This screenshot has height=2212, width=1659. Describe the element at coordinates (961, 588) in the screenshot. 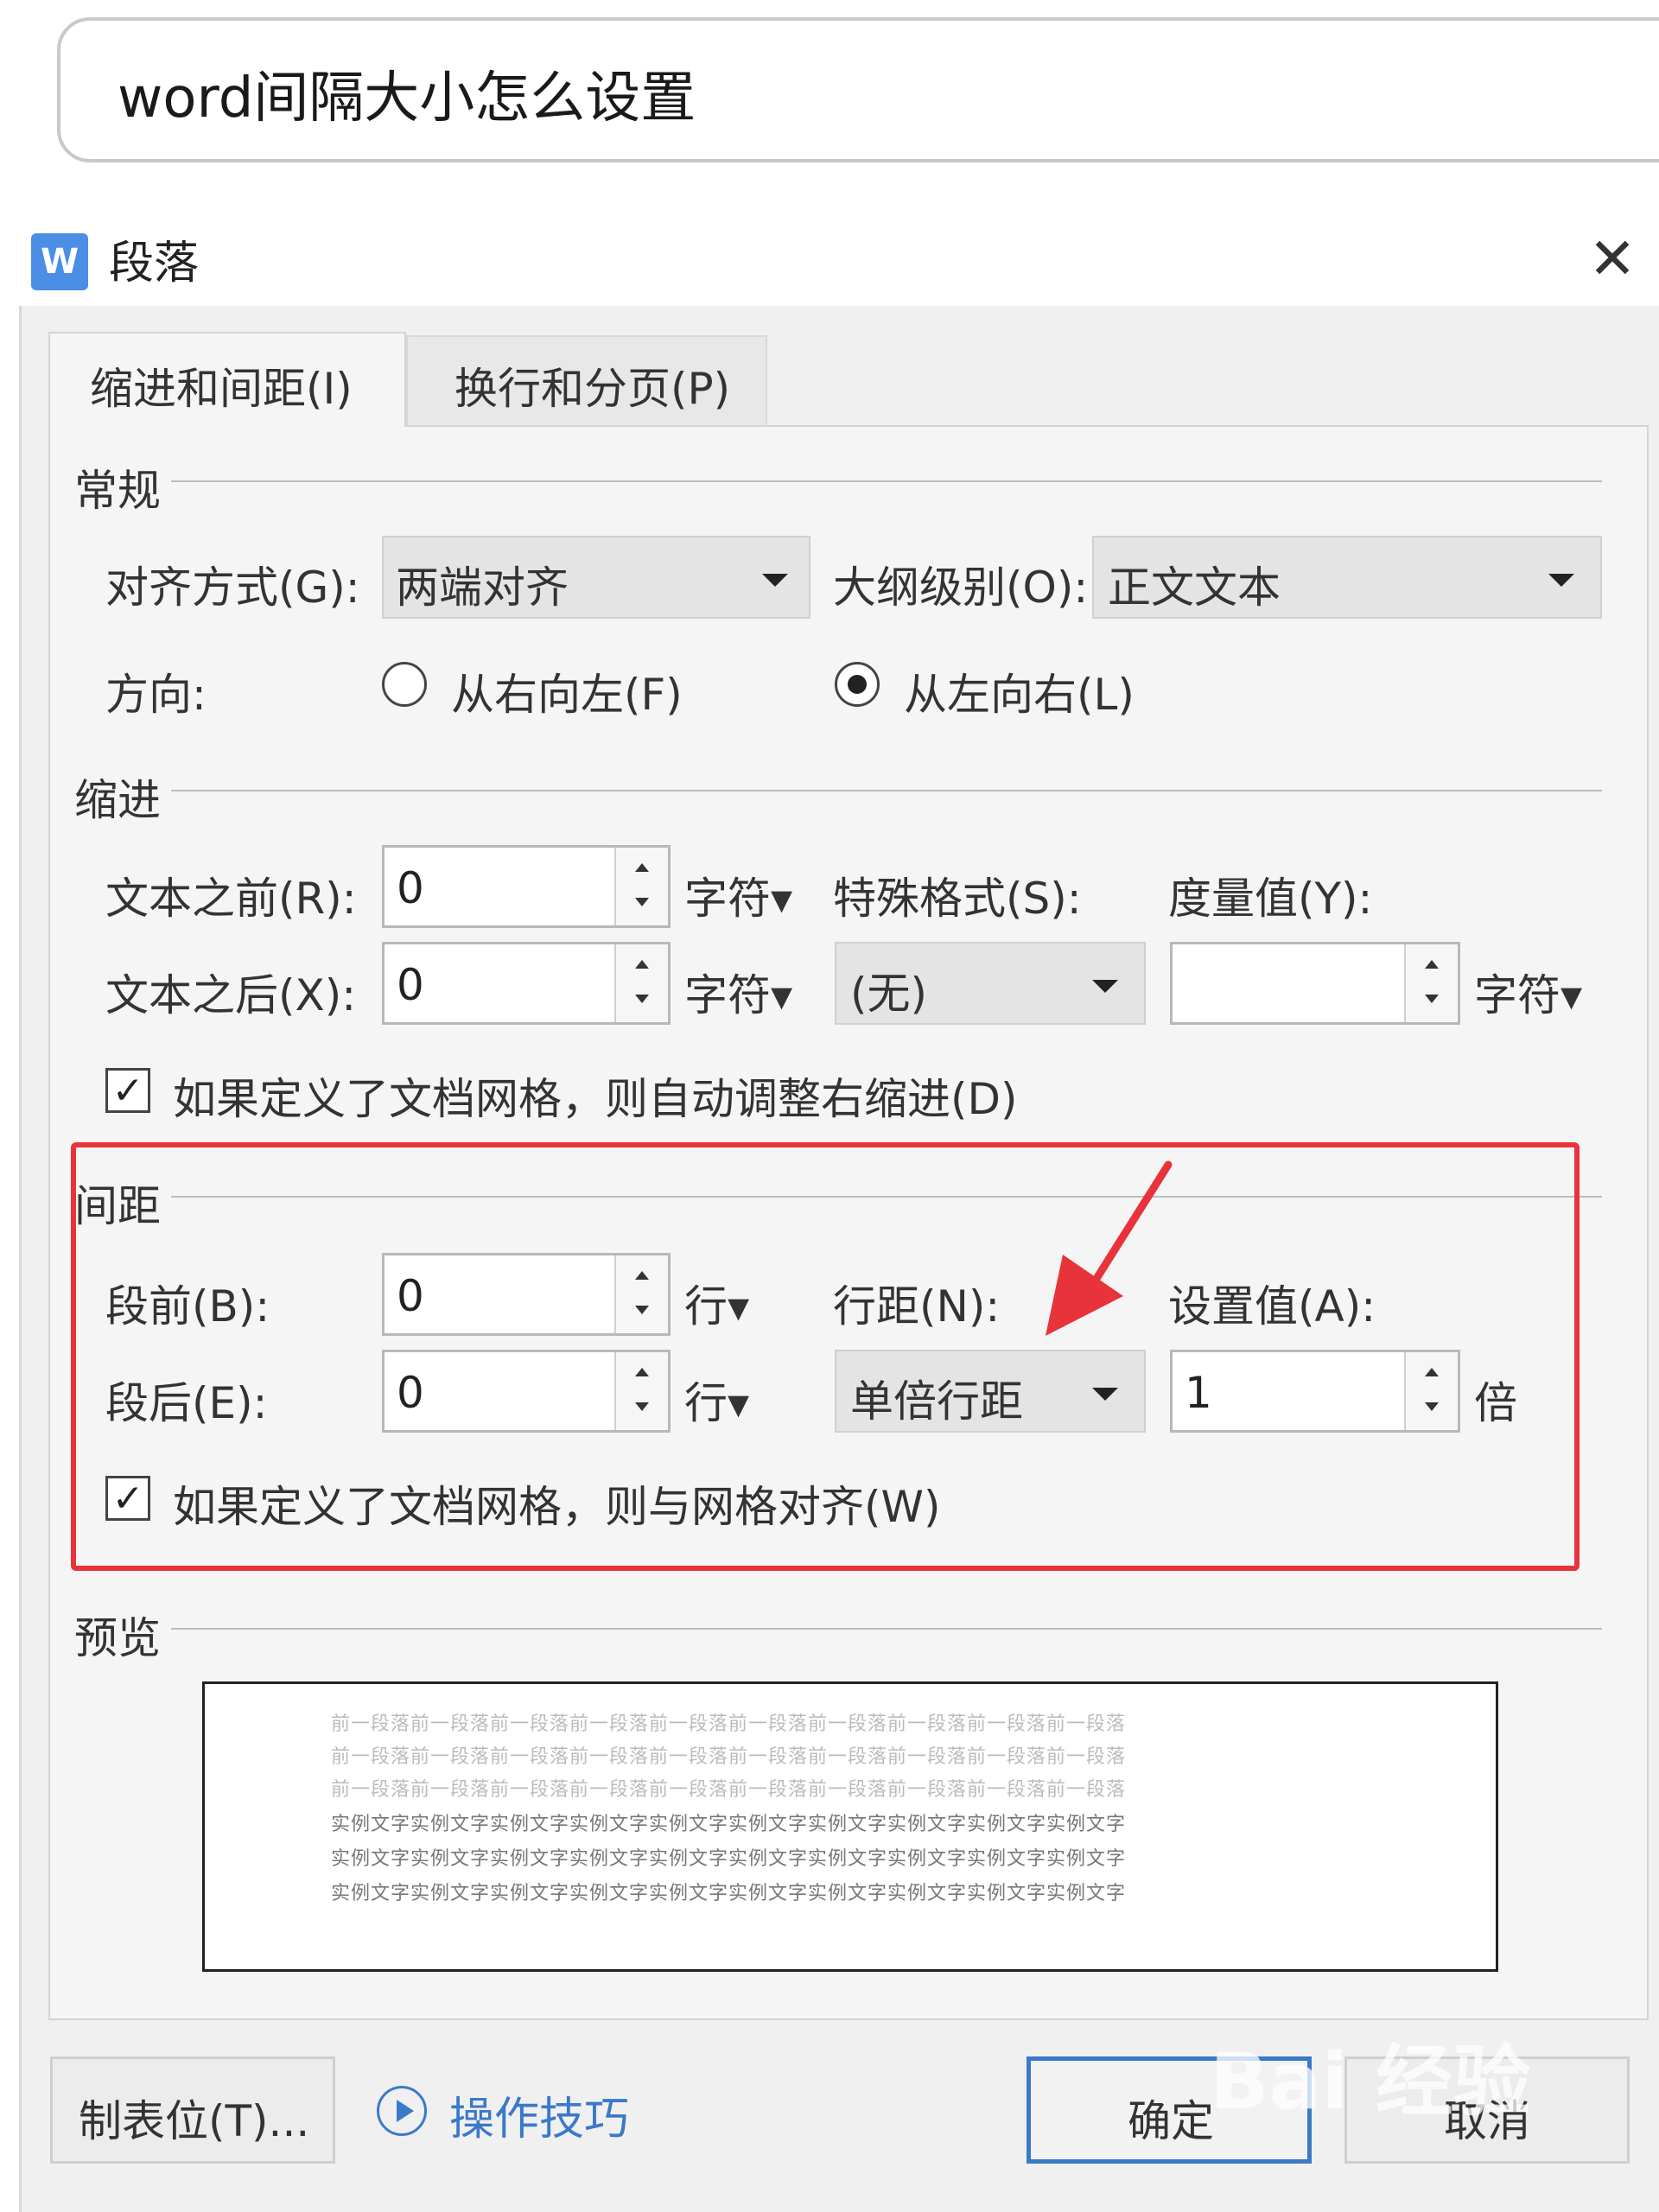

I see `outline-level-label: 大纲级别(O):` at that location.